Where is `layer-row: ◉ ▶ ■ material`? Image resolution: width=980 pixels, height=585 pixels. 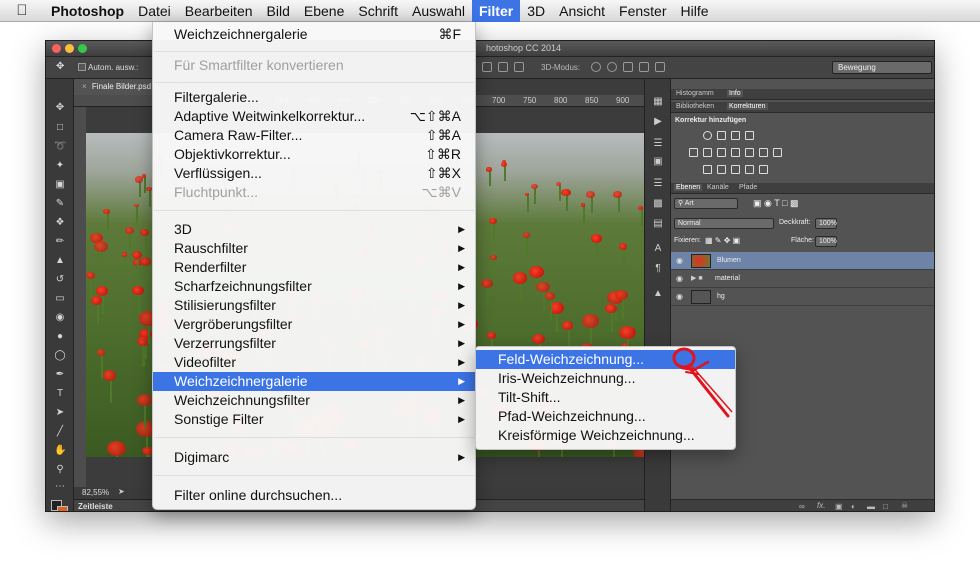 layer-row: ◉ ▶ ■ material is located at coordinates (802, 279).